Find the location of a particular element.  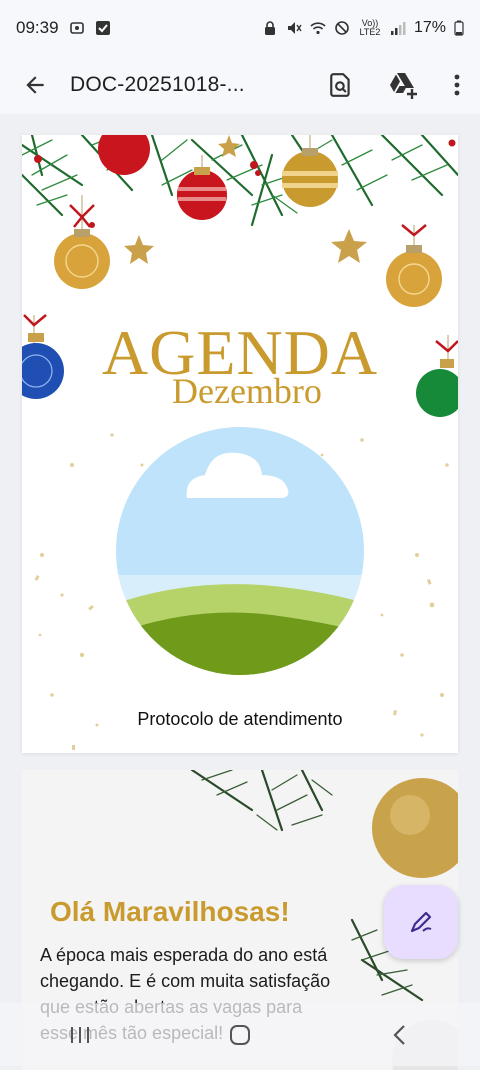

home-button is located at coordinates (240, 1034).